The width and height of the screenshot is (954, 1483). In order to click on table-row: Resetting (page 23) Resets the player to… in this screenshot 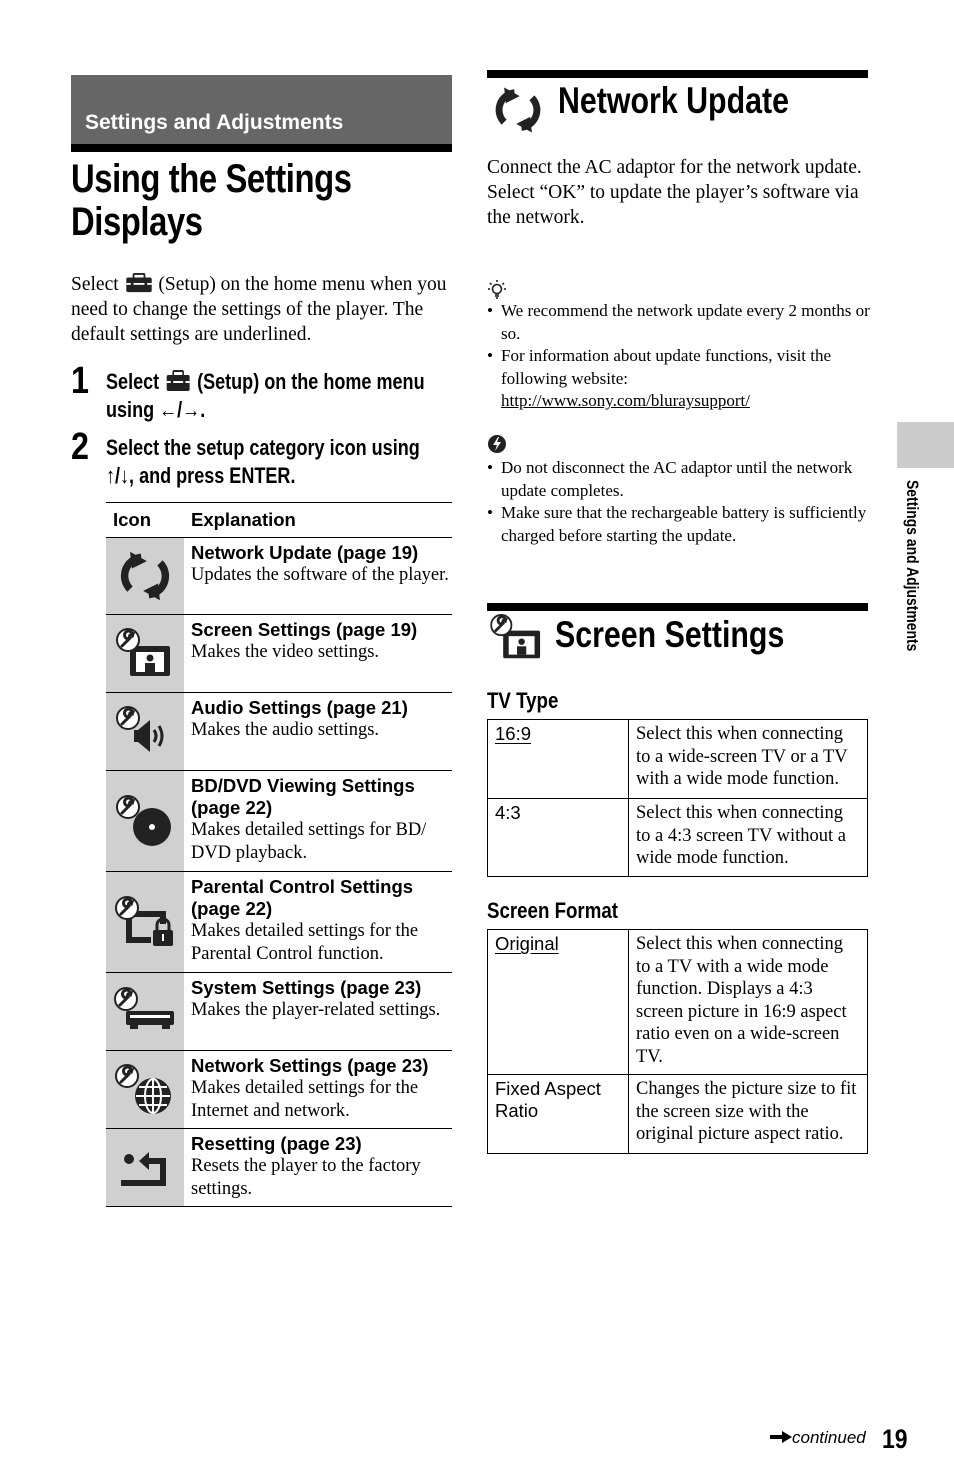, I will do `click(279, 1168)`.